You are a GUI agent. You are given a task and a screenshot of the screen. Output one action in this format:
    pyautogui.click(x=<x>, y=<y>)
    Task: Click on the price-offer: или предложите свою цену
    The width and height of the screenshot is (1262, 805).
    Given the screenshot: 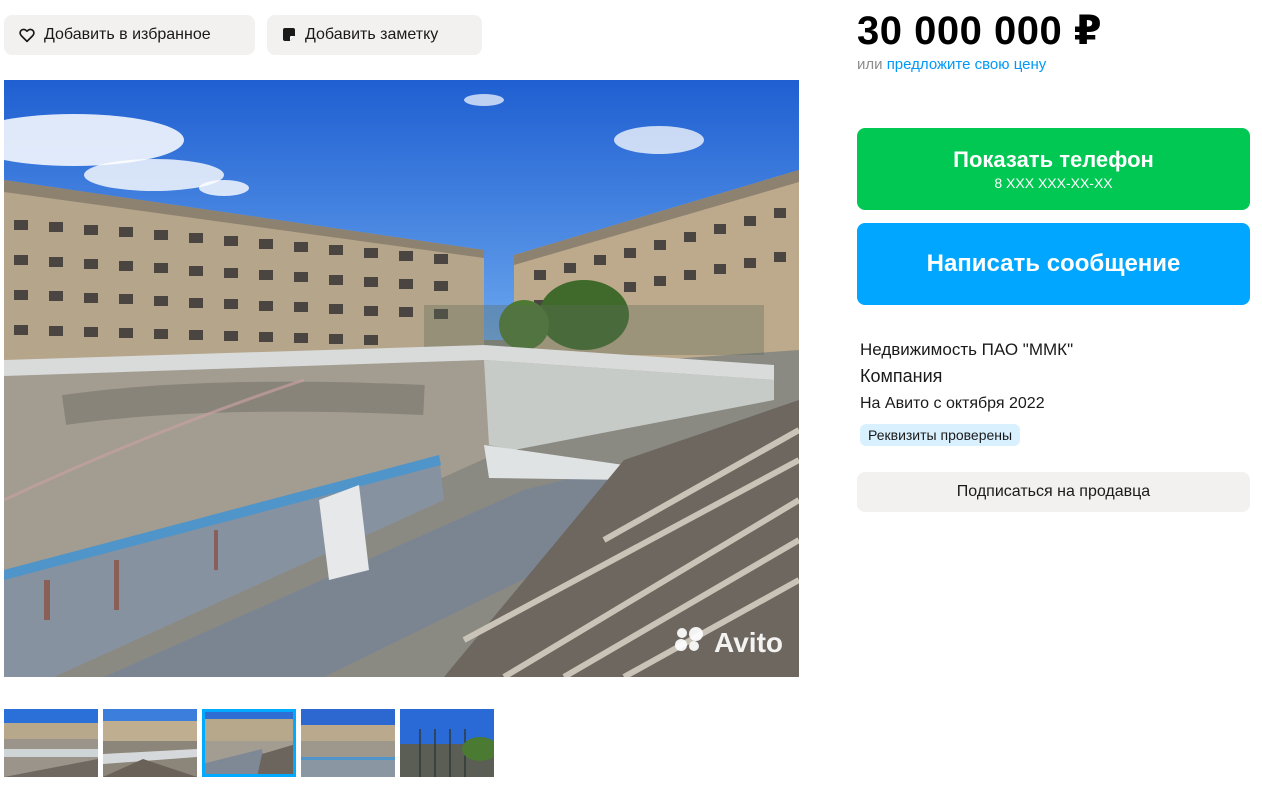 What is the action you would take?
    pyautogui.click(x=951, y=64)
    